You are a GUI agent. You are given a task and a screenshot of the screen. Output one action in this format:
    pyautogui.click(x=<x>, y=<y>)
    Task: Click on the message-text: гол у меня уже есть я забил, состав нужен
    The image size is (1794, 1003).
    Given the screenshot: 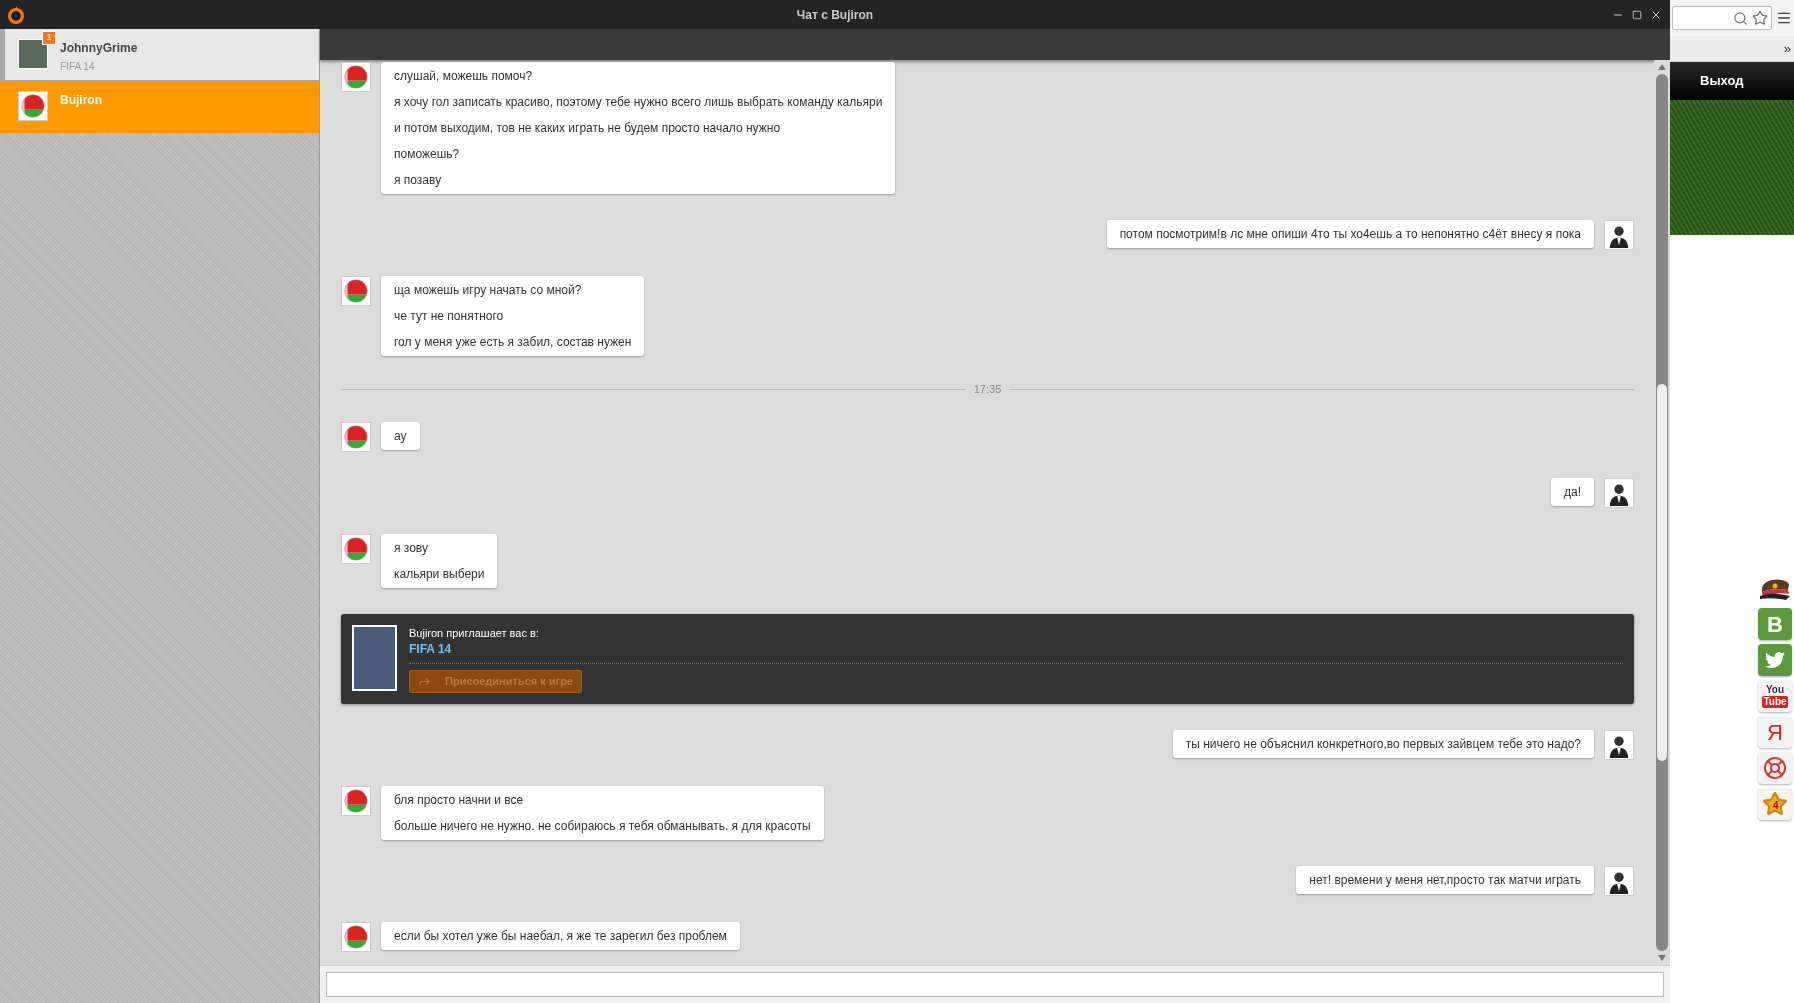 What is the action you would take?
    pyautogui.click(x=513, y=342)
    